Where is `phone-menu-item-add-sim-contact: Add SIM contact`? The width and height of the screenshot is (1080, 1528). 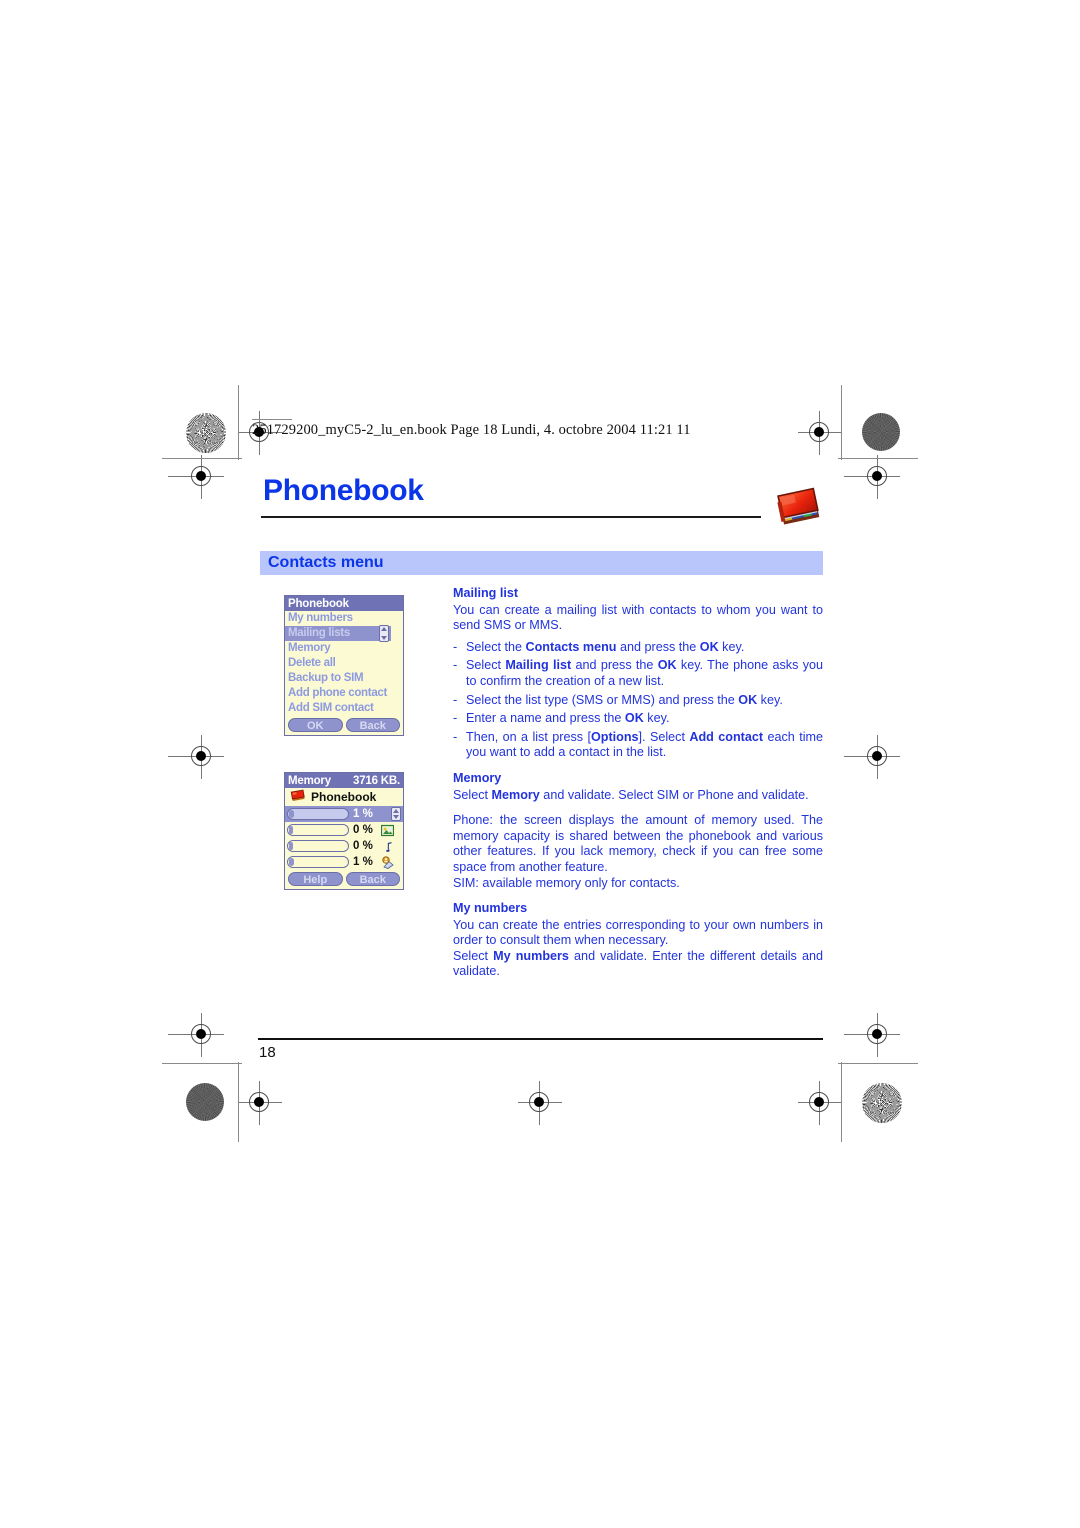
phone-menu-item-add-sim-contact: Add SIM contact is located at coordinates (344, 708).